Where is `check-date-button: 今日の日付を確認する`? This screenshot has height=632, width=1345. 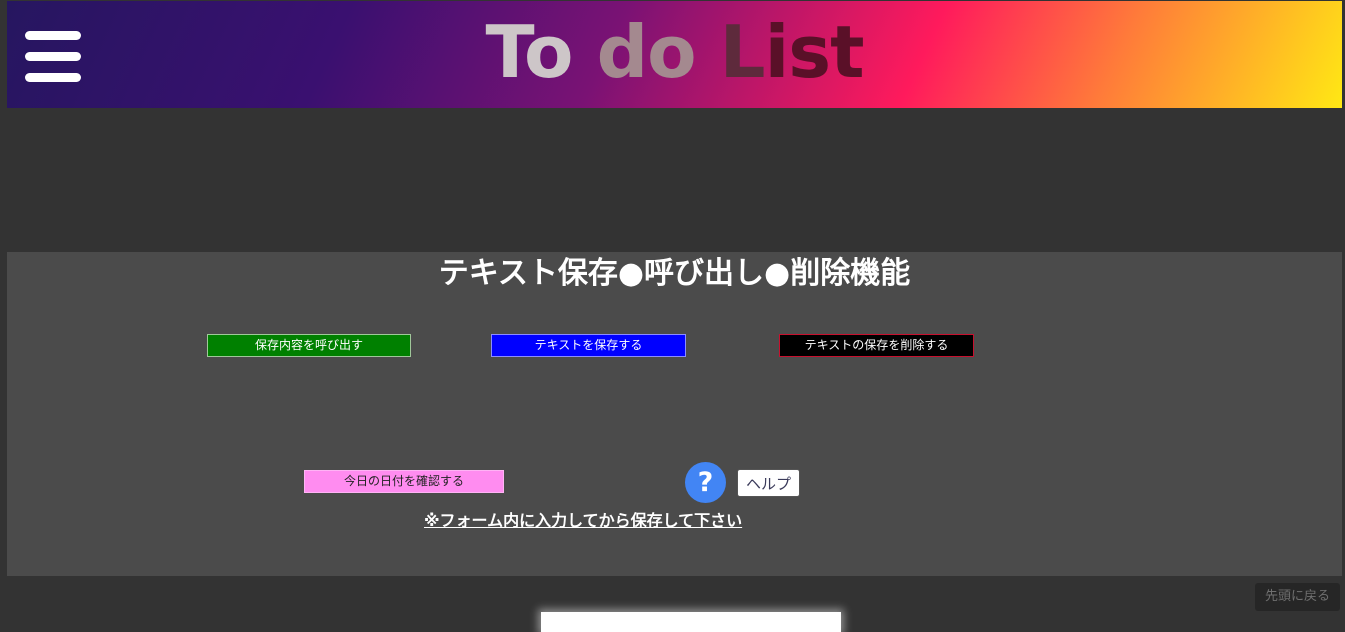 check-date-button: 今日の日付を確認する is located at coordinates (404, 481).